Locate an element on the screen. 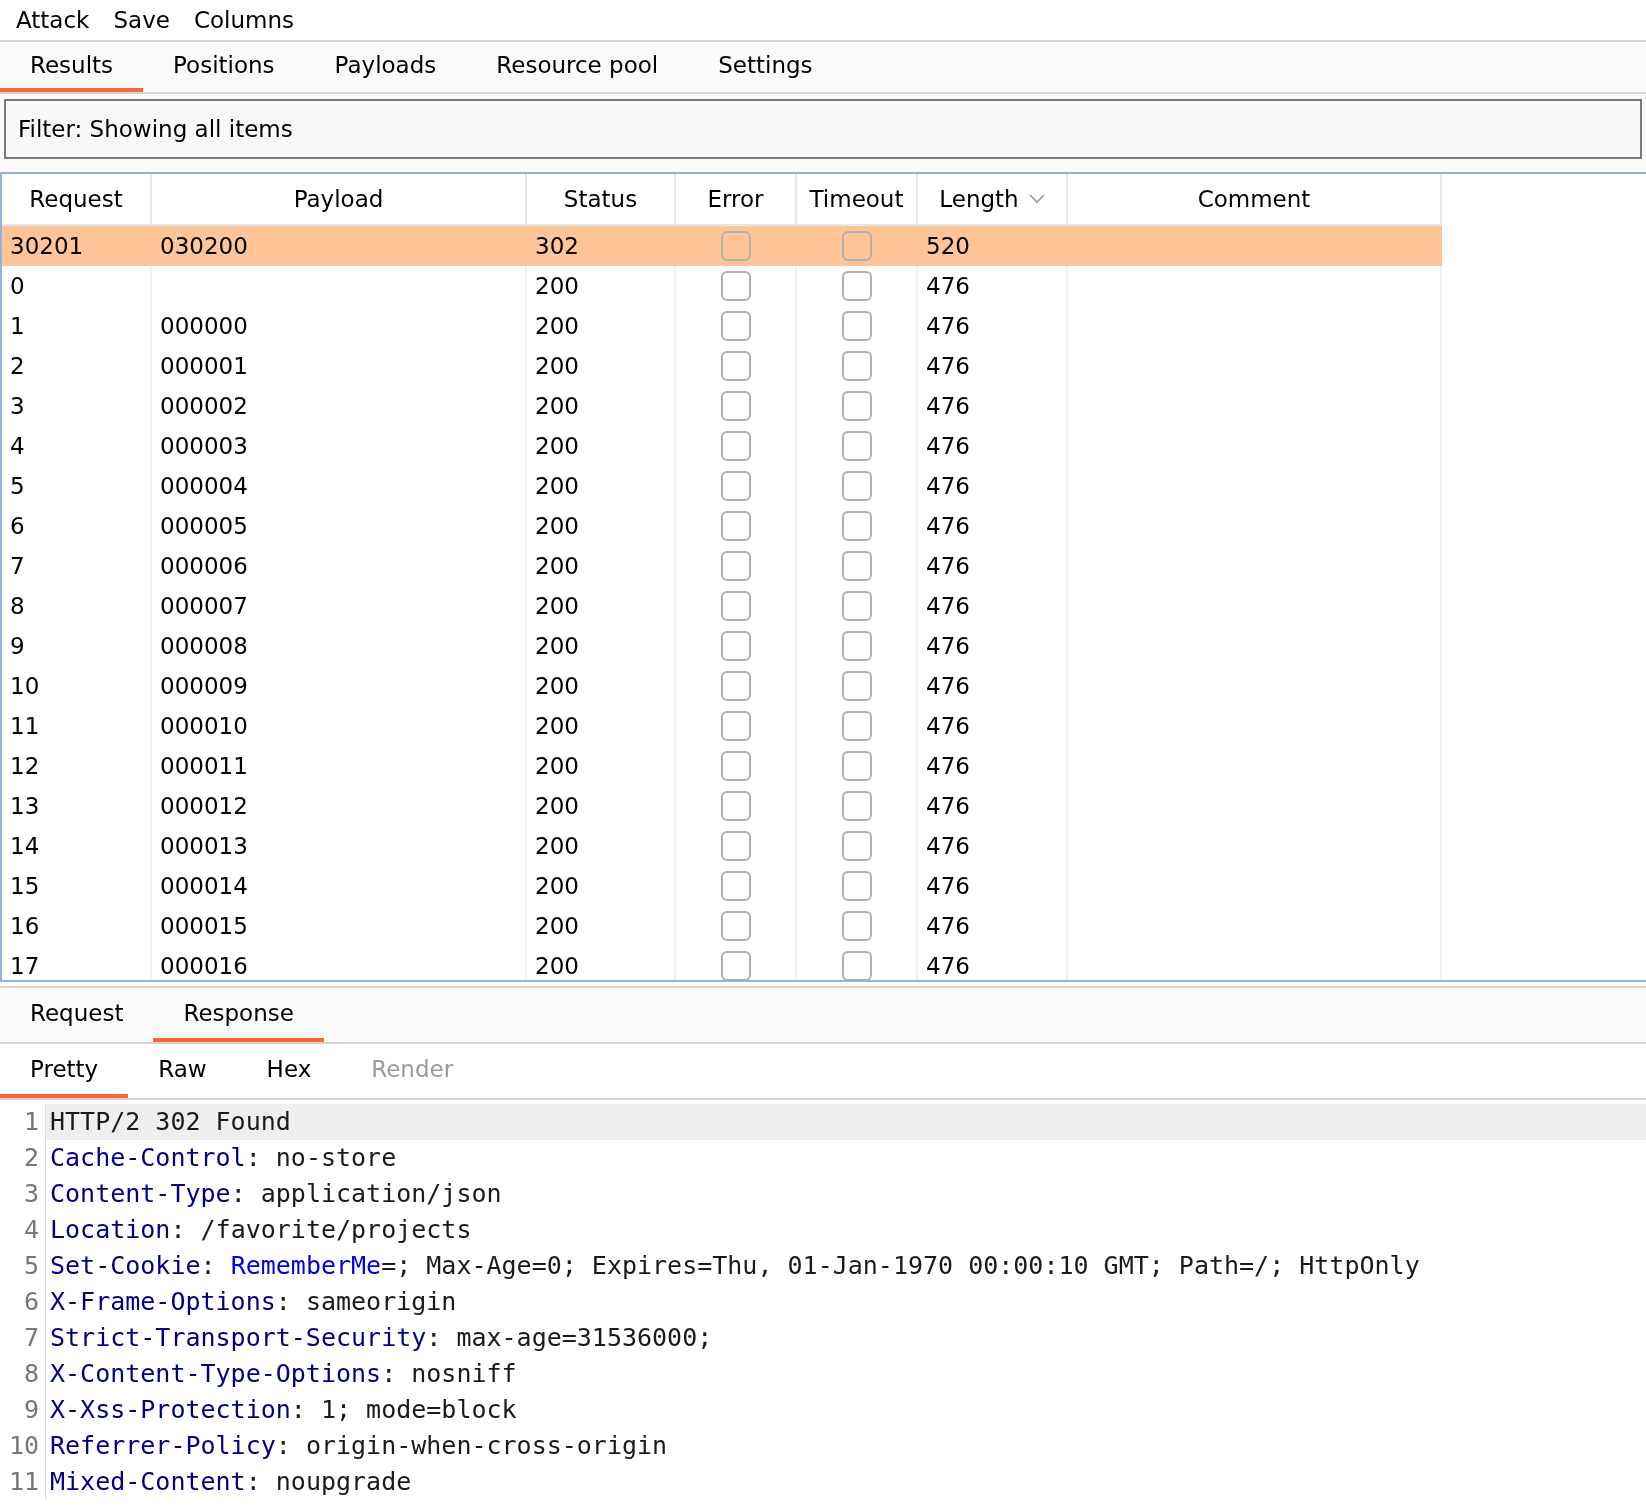 This screenshot has width=1646, height=1512. table-cell-text: 30201 is located at coordinates (47, 246).